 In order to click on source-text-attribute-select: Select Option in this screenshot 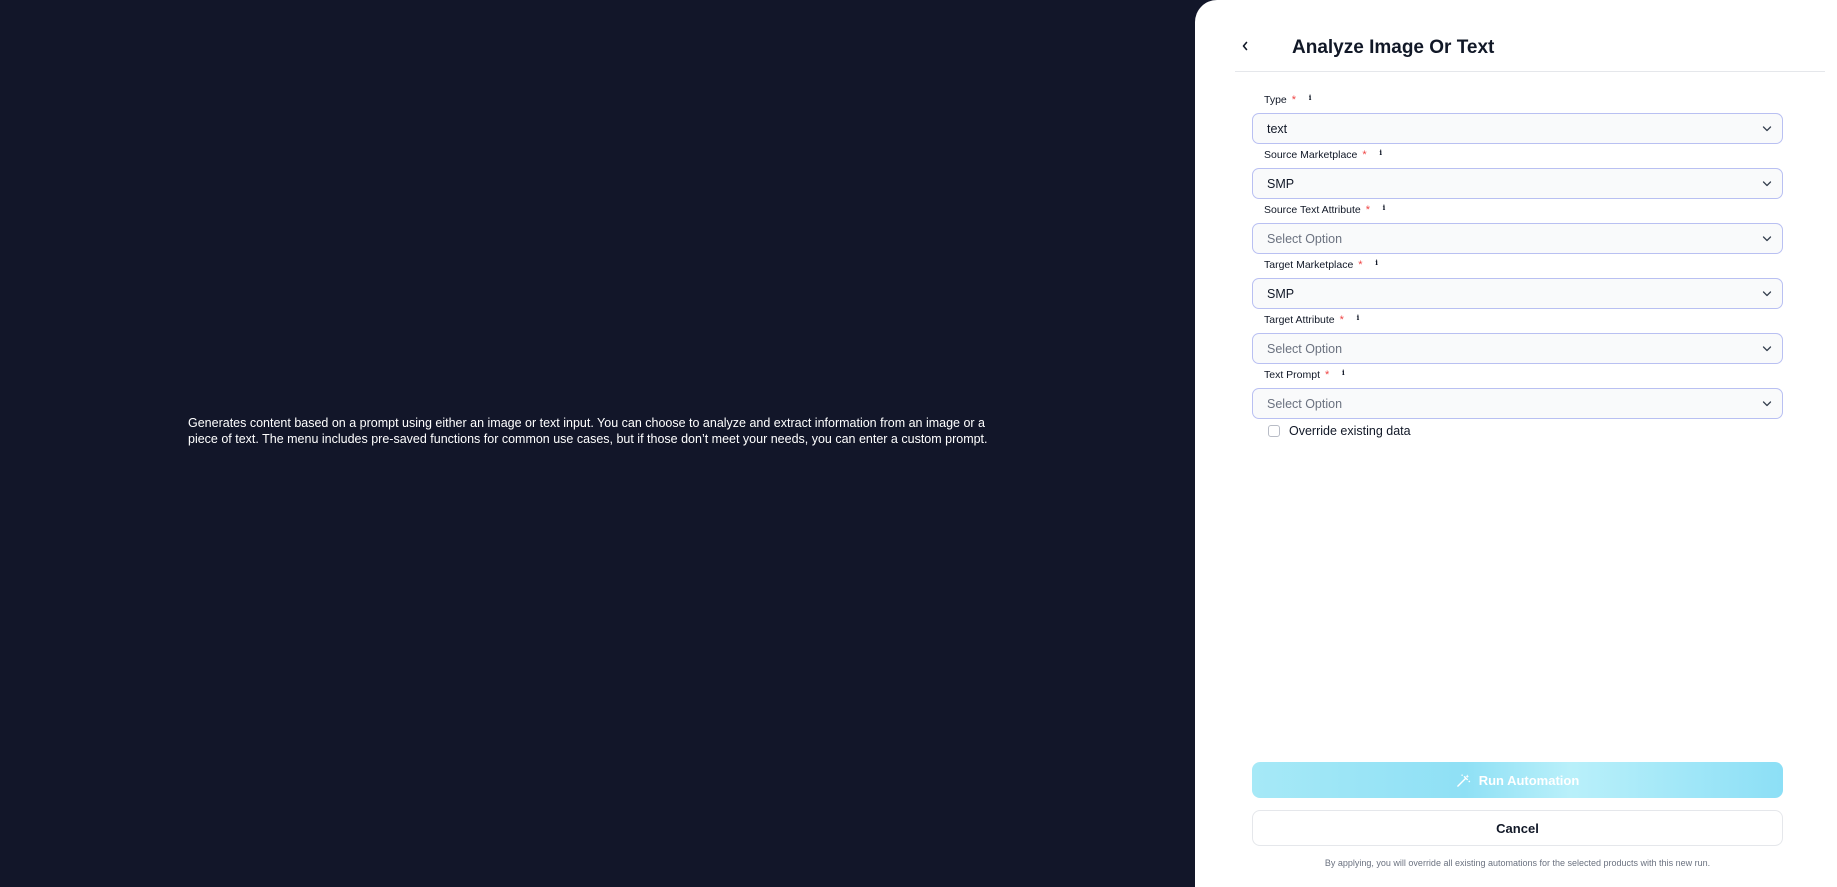, I will do `click(1517, 238)`.